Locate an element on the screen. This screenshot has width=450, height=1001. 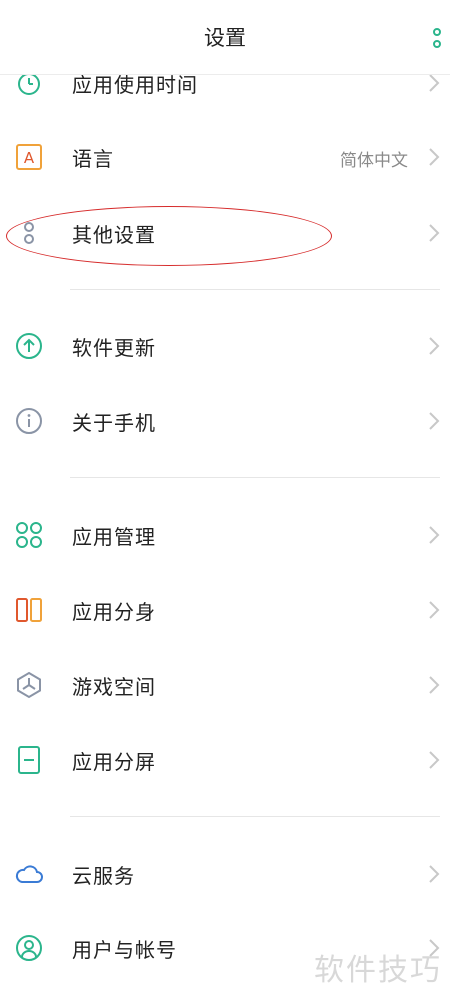
settings-item-label: 云服务 is located at coordinates (103, 876).